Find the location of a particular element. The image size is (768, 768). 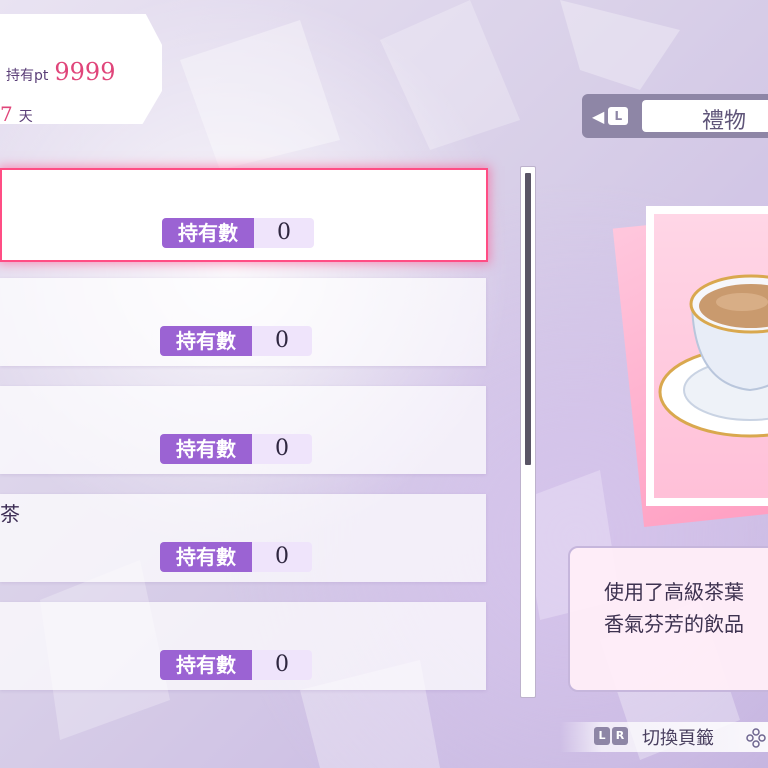

scrollbar-track is located at coordinates (528, 432).